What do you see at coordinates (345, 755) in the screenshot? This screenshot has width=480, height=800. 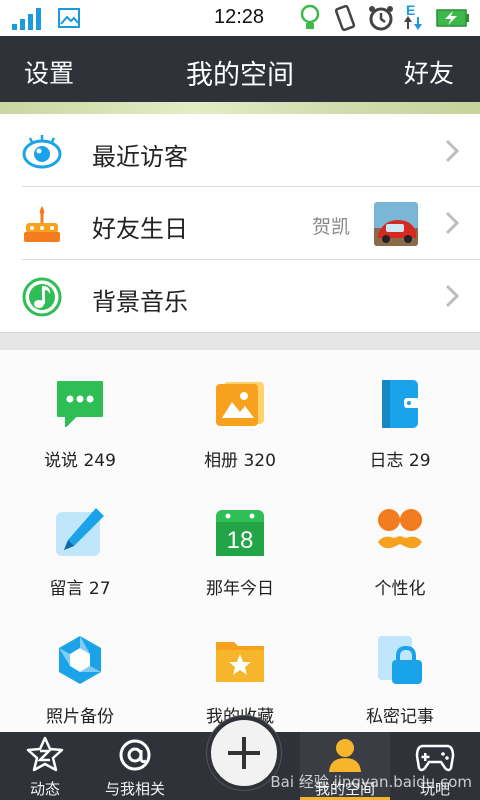 I see `user-icon` at bounding box center [345, 755].